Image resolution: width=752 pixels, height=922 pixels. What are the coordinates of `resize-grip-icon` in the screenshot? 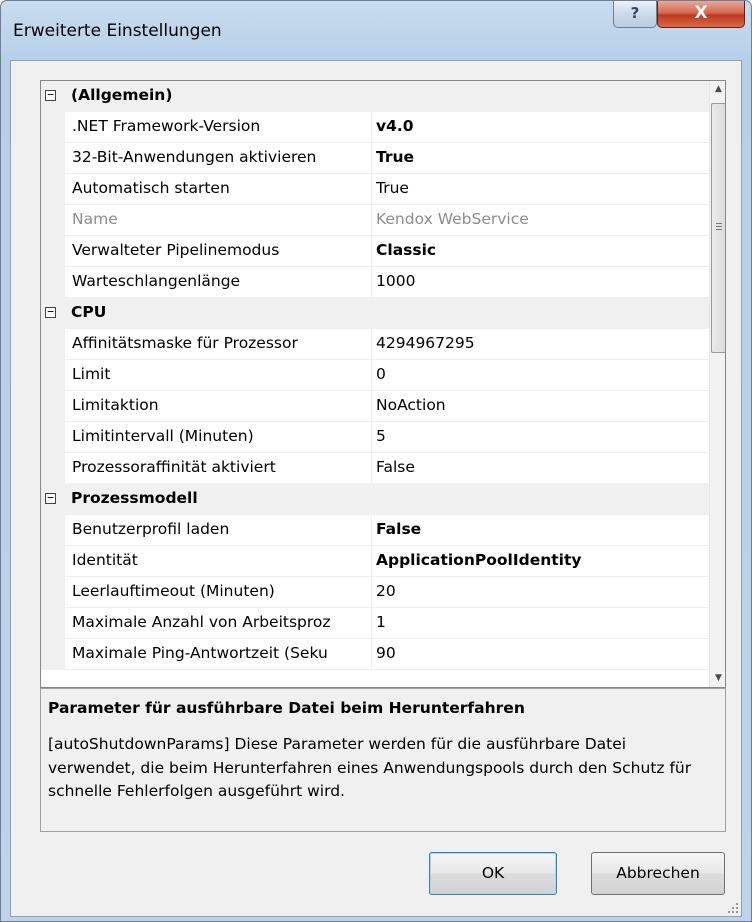 It's located at (731, 906).